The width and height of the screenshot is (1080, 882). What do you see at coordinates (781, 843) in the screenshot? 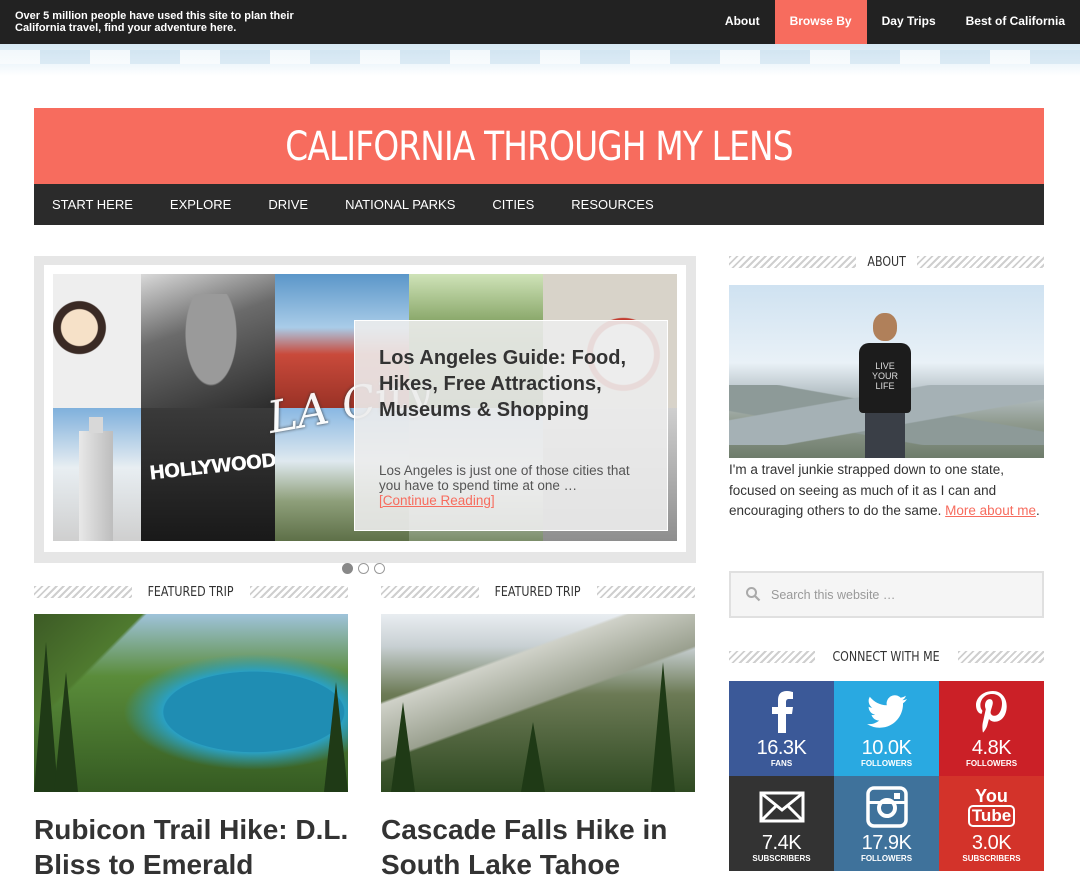
I see `email-count: 7.4K` at bounding box center [781, 843].